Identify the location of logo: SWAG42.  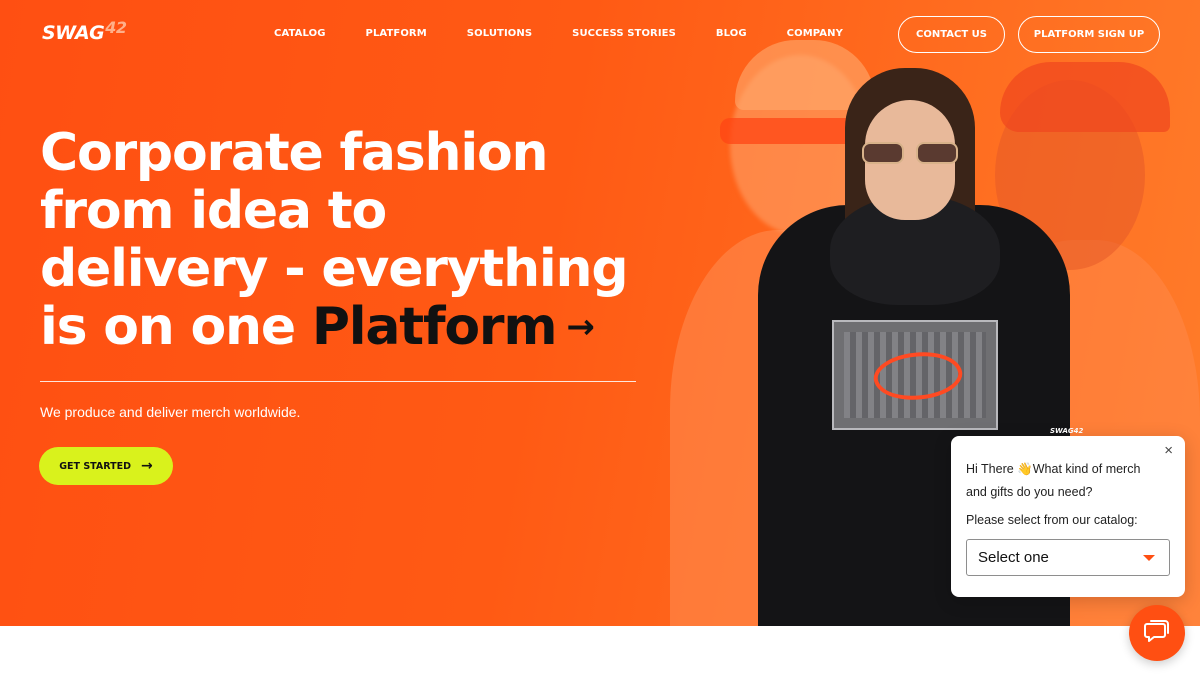
(84, 31).